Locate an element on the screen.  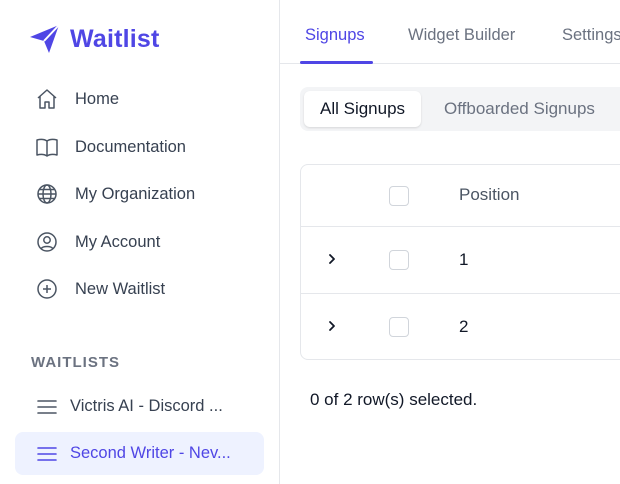
nav-home: Home is located at coordinates (143, 99).